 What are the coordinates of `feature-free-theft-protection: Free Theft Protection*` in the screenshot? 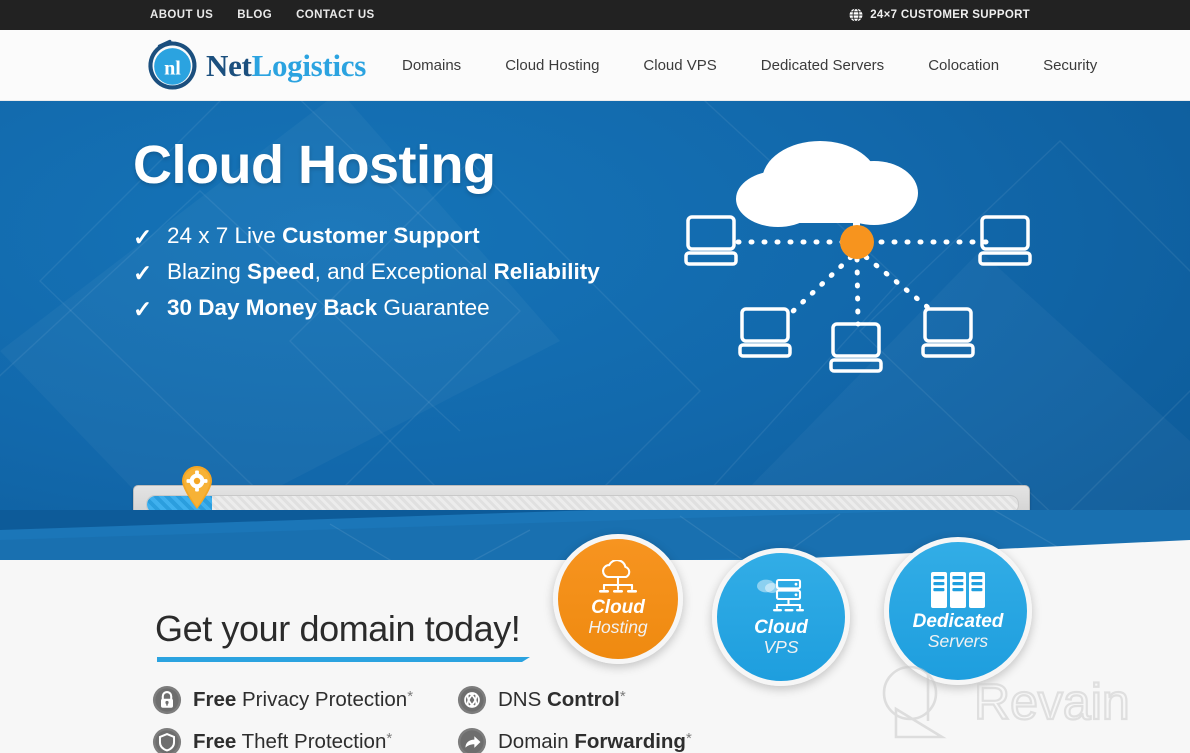 It's located at (304, 740).